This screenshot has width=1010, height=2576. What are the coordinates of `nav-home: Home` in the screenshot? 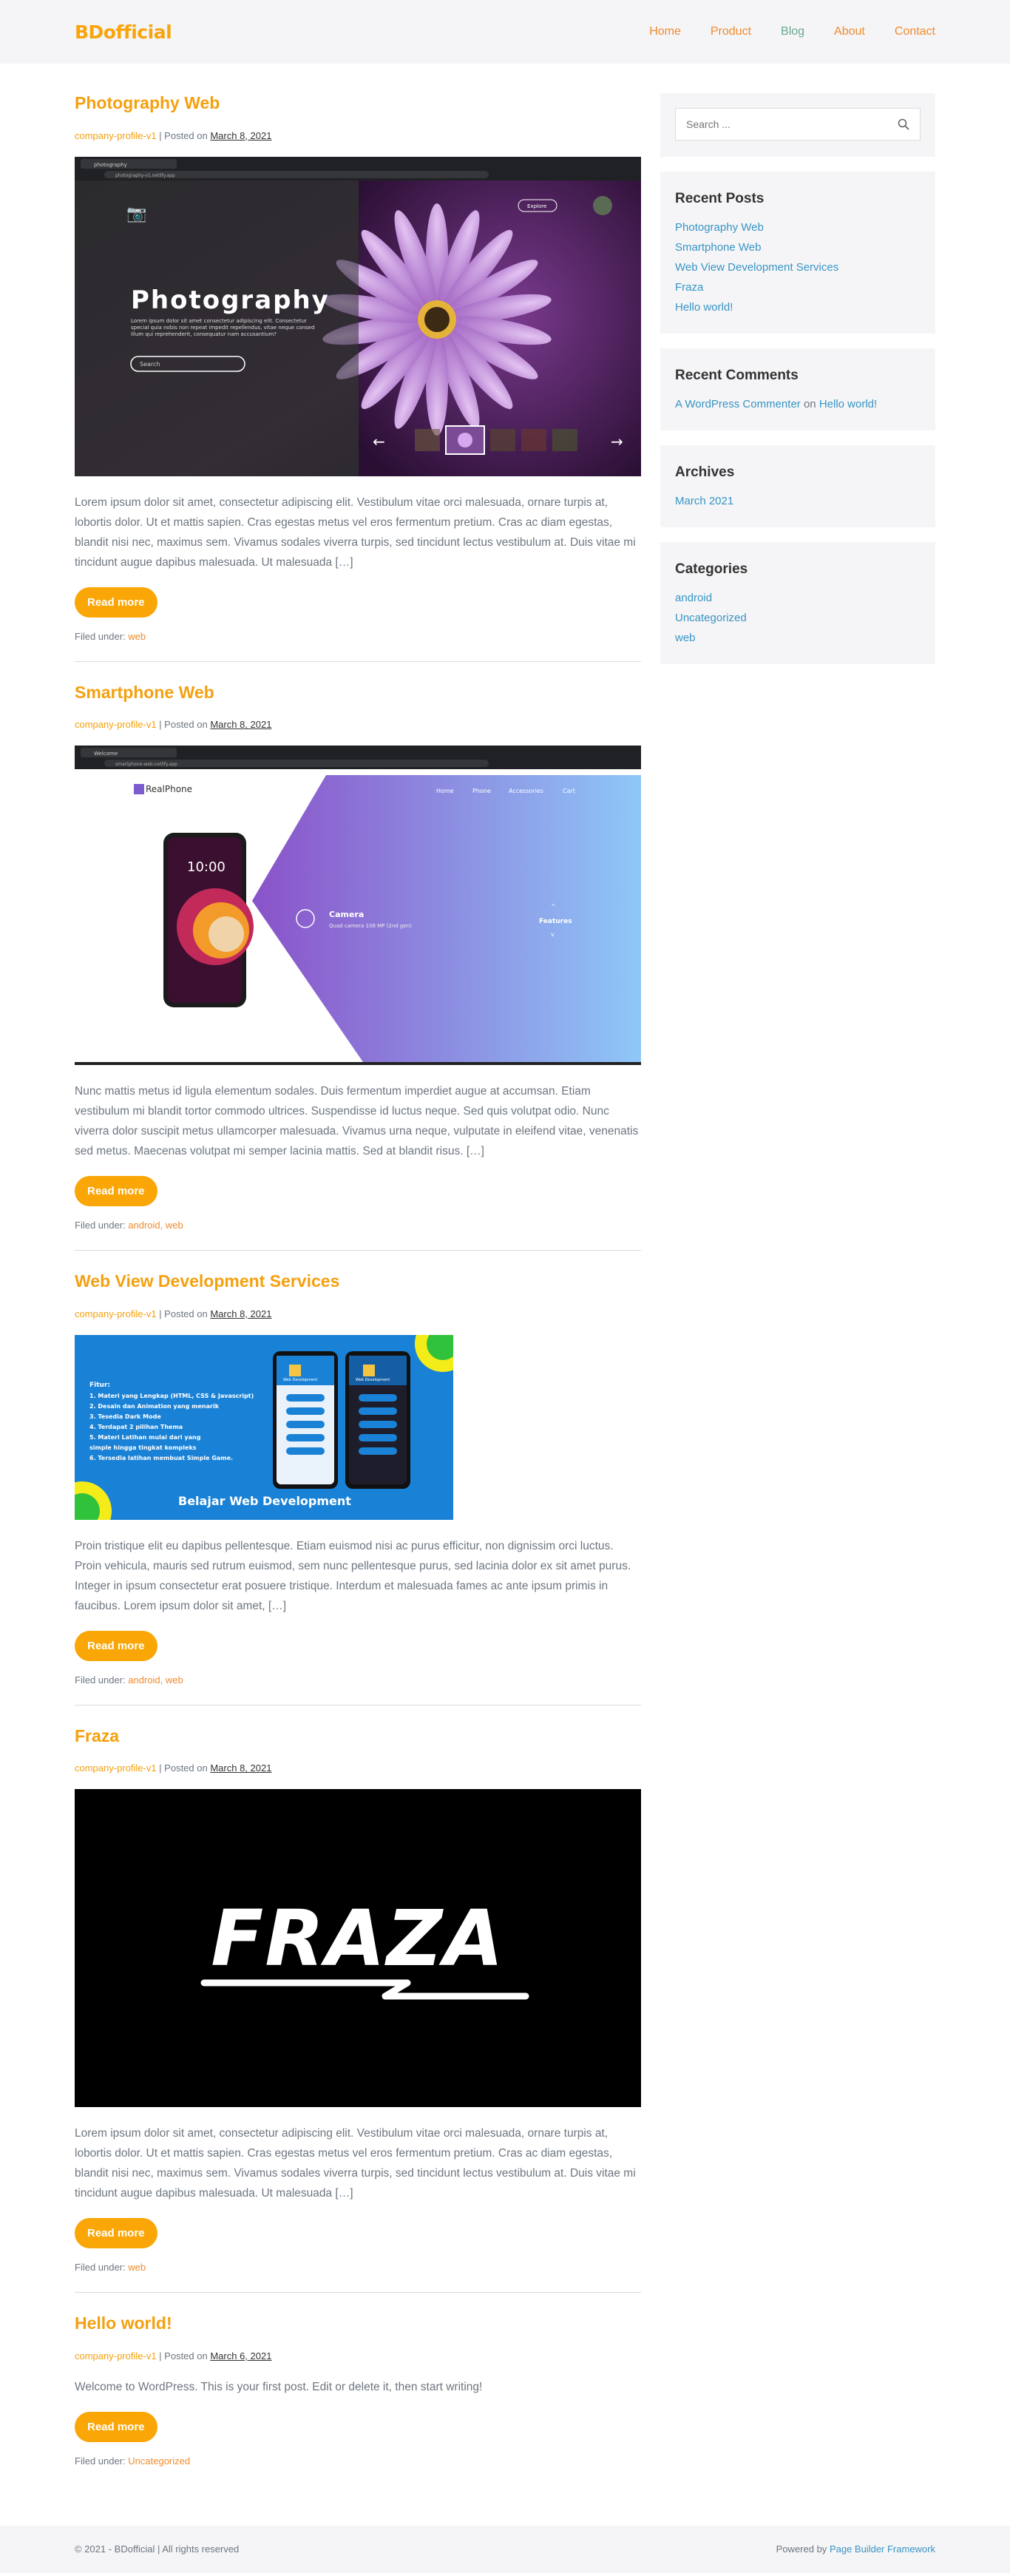 It's located at (665, 31).